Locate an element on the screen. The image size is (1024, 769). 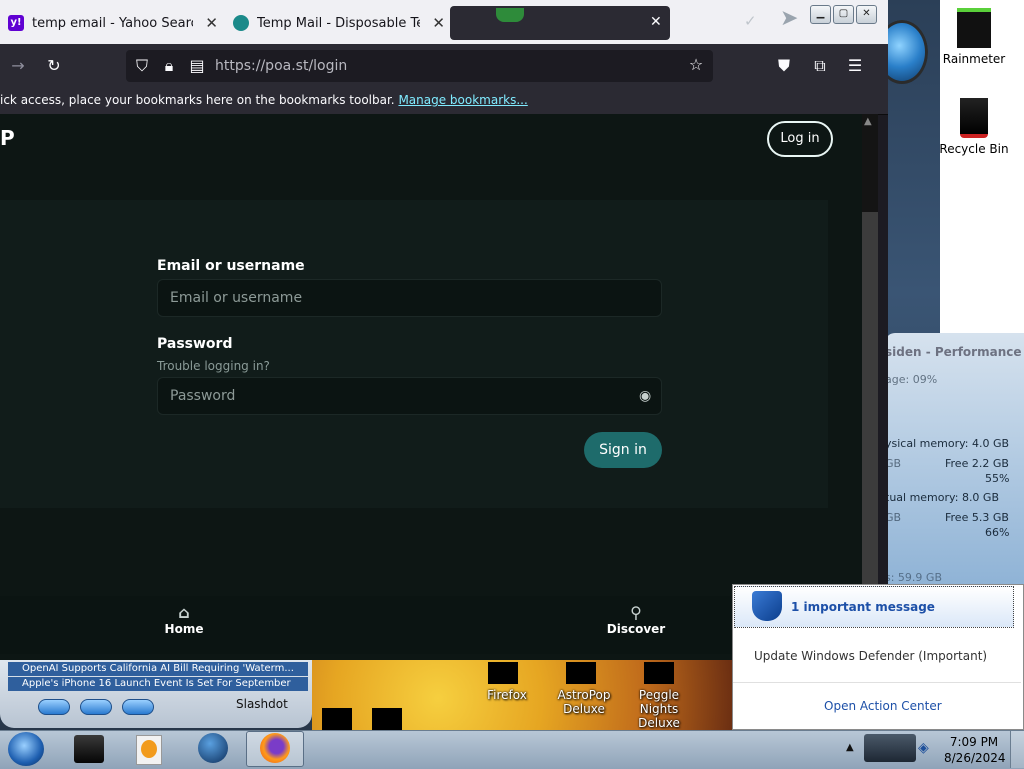
trouble-logging-in-link: Trouble logging in? is located at coordinates (213, 366).